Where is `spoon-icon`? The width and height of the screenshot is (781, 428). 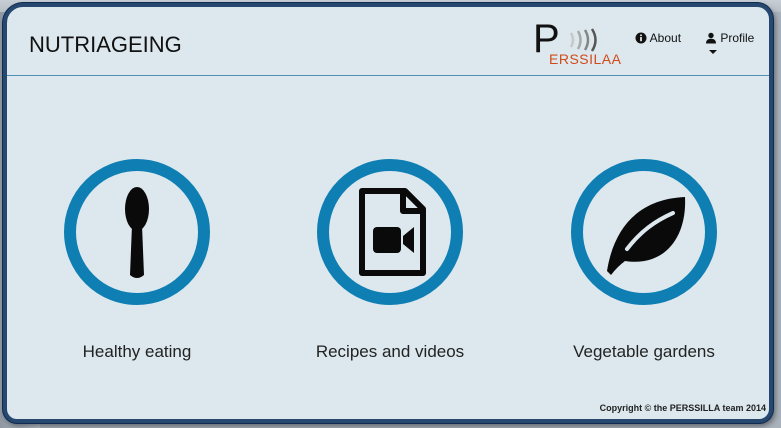
spoon-icon is located at coordinates (137, 232).